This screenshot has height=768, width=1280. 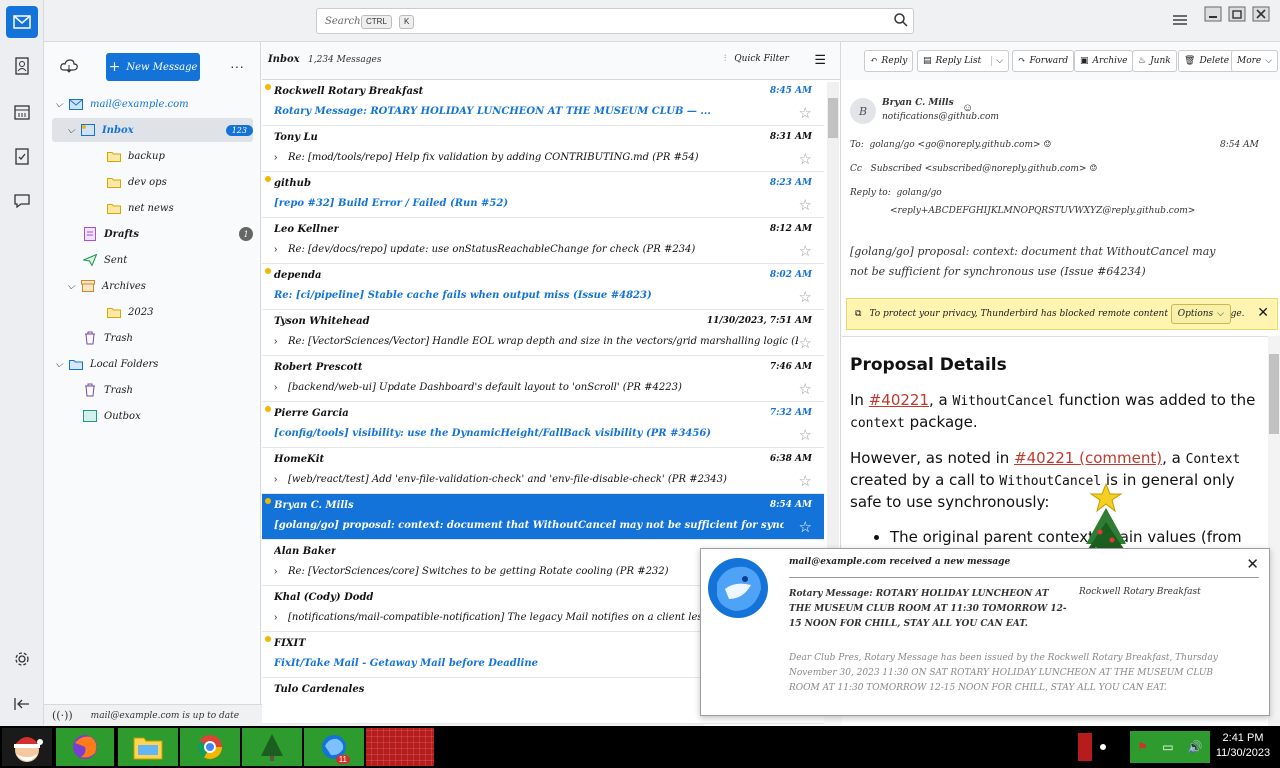 I want to click on folder-trash: Trash, so click(x=152, y=338).